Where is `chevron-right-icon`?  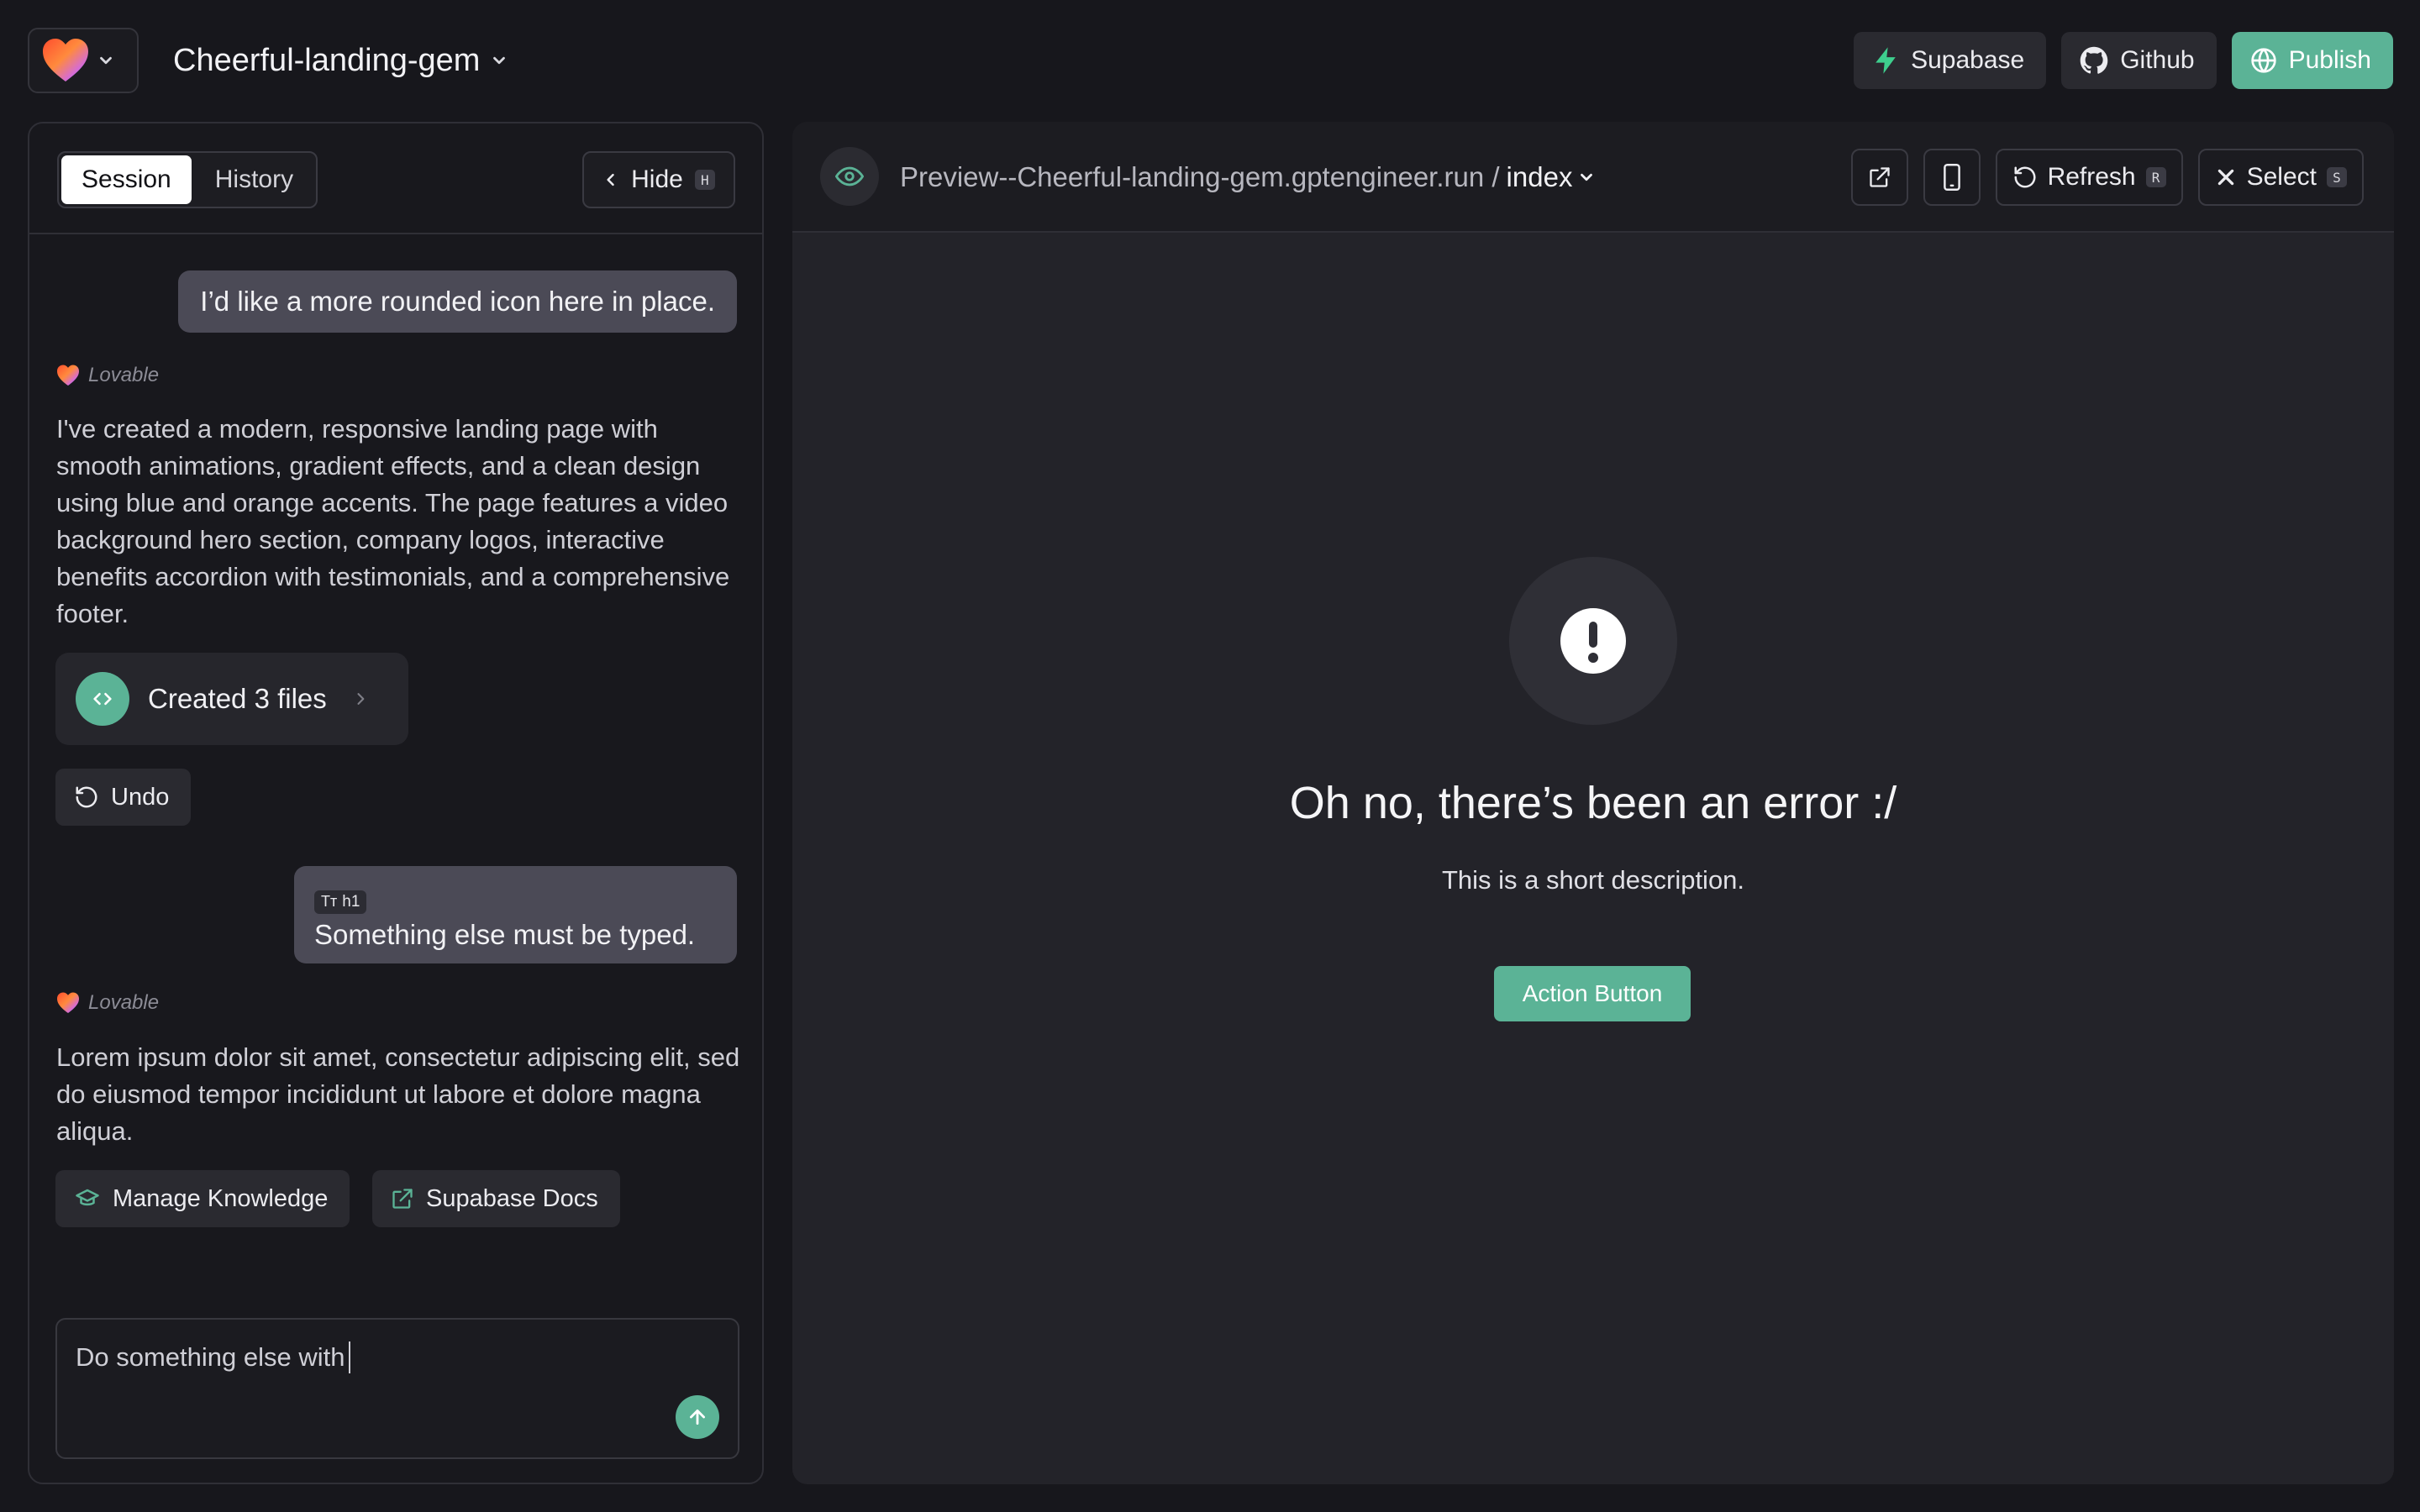
chevron-right-icon is located at coordinates (360, 698).